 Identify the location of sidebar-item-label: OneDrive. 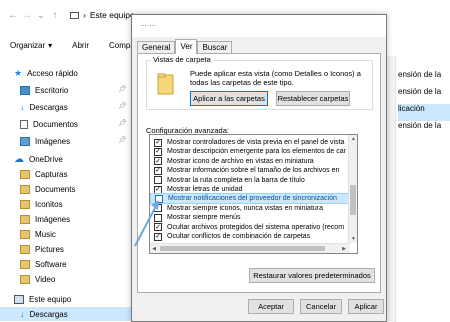
(46, 159).